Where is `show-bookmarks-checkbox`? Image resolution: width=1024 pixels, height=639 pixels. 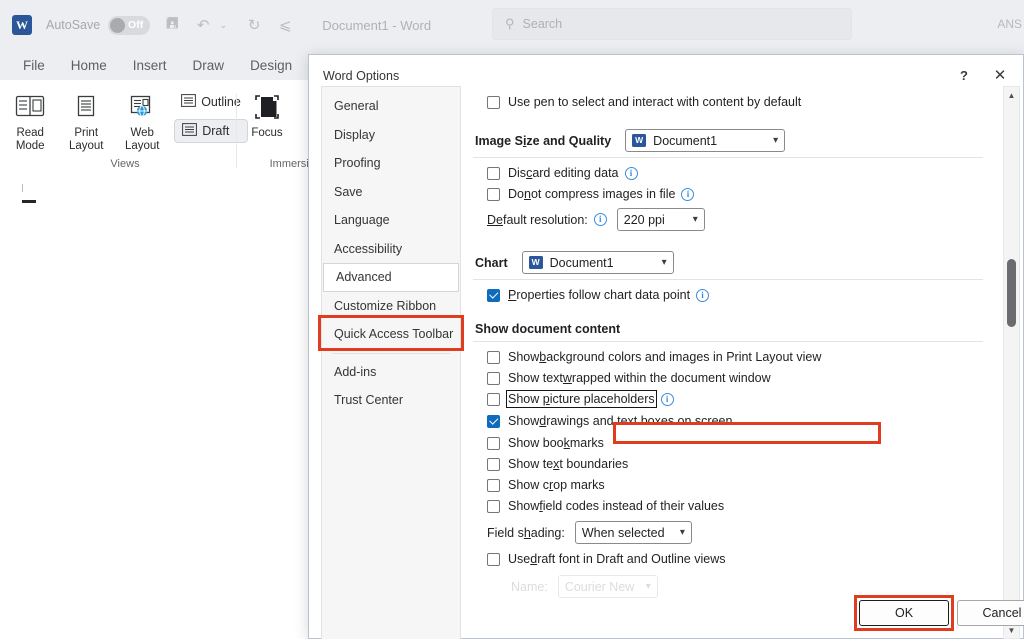
show-bookmarks-checkbox is located at coordinates (493, 443).